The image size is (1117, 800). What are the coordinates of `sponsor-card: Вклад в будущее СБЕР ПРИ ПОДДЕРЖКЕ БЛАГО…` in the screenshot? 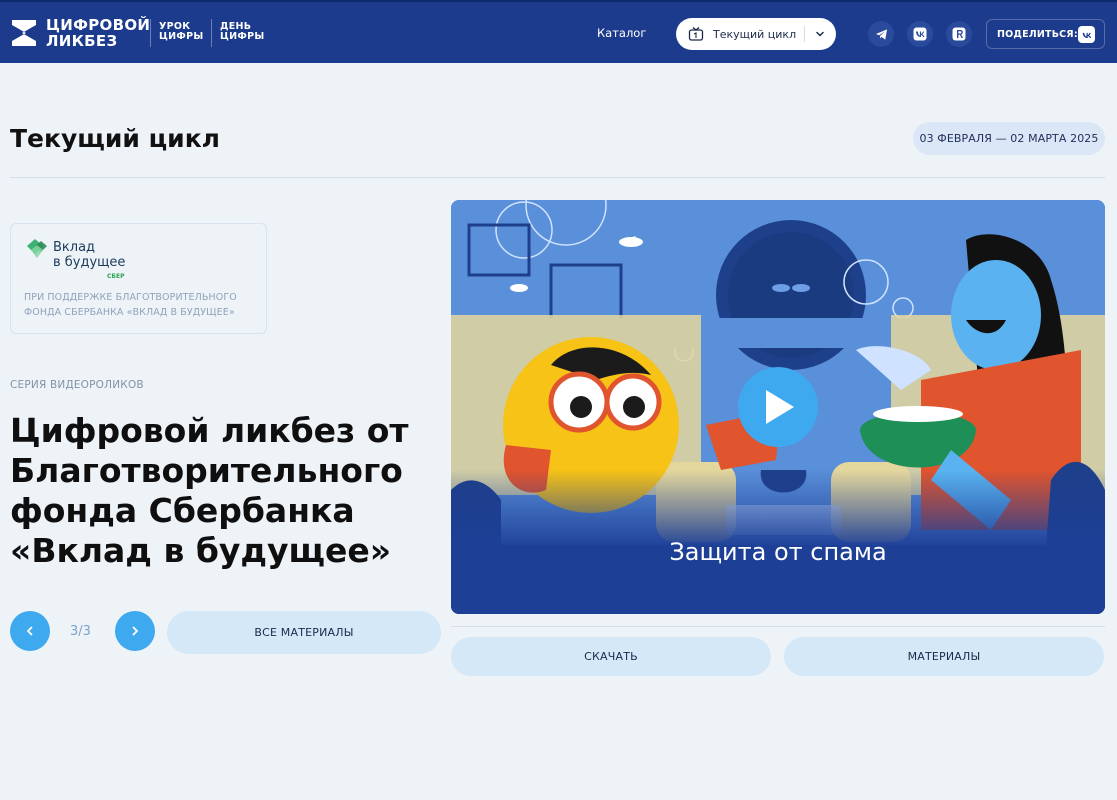 It's located at (138, 278).